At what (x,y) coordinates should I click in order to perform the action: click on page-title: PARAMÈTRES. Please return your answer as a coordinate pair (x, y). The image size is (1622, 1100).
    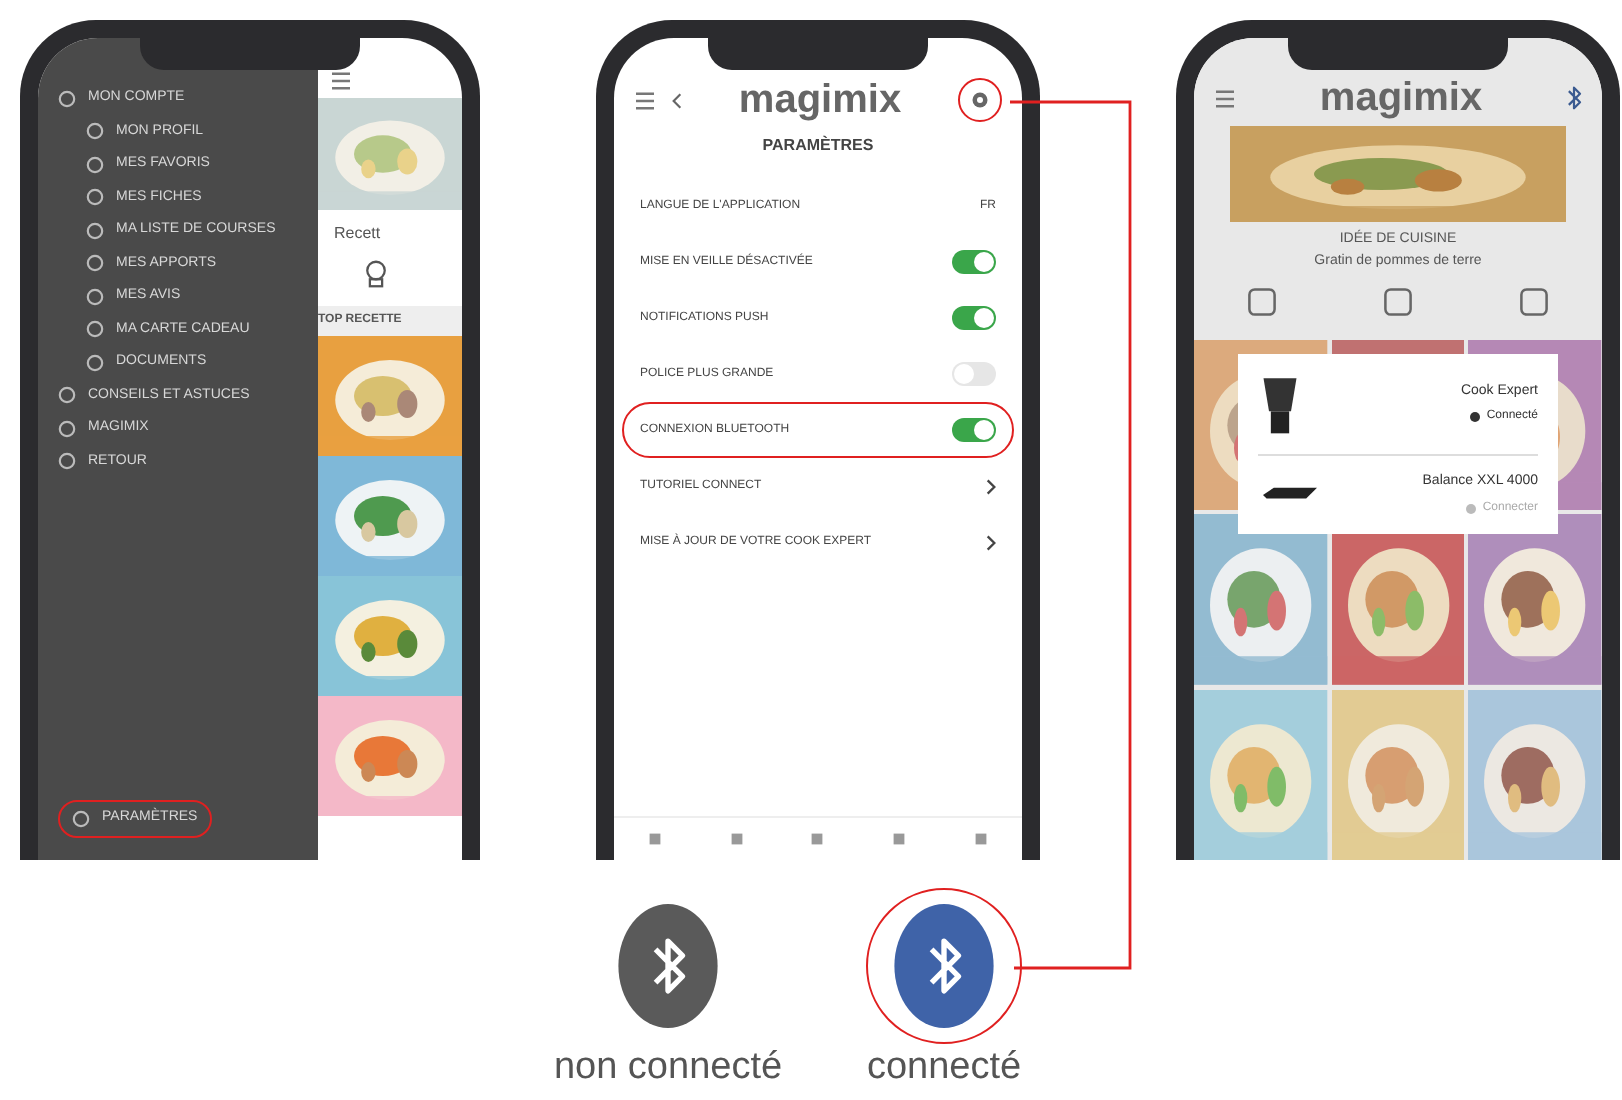
    Looking at the image, I should click on (818, 146).